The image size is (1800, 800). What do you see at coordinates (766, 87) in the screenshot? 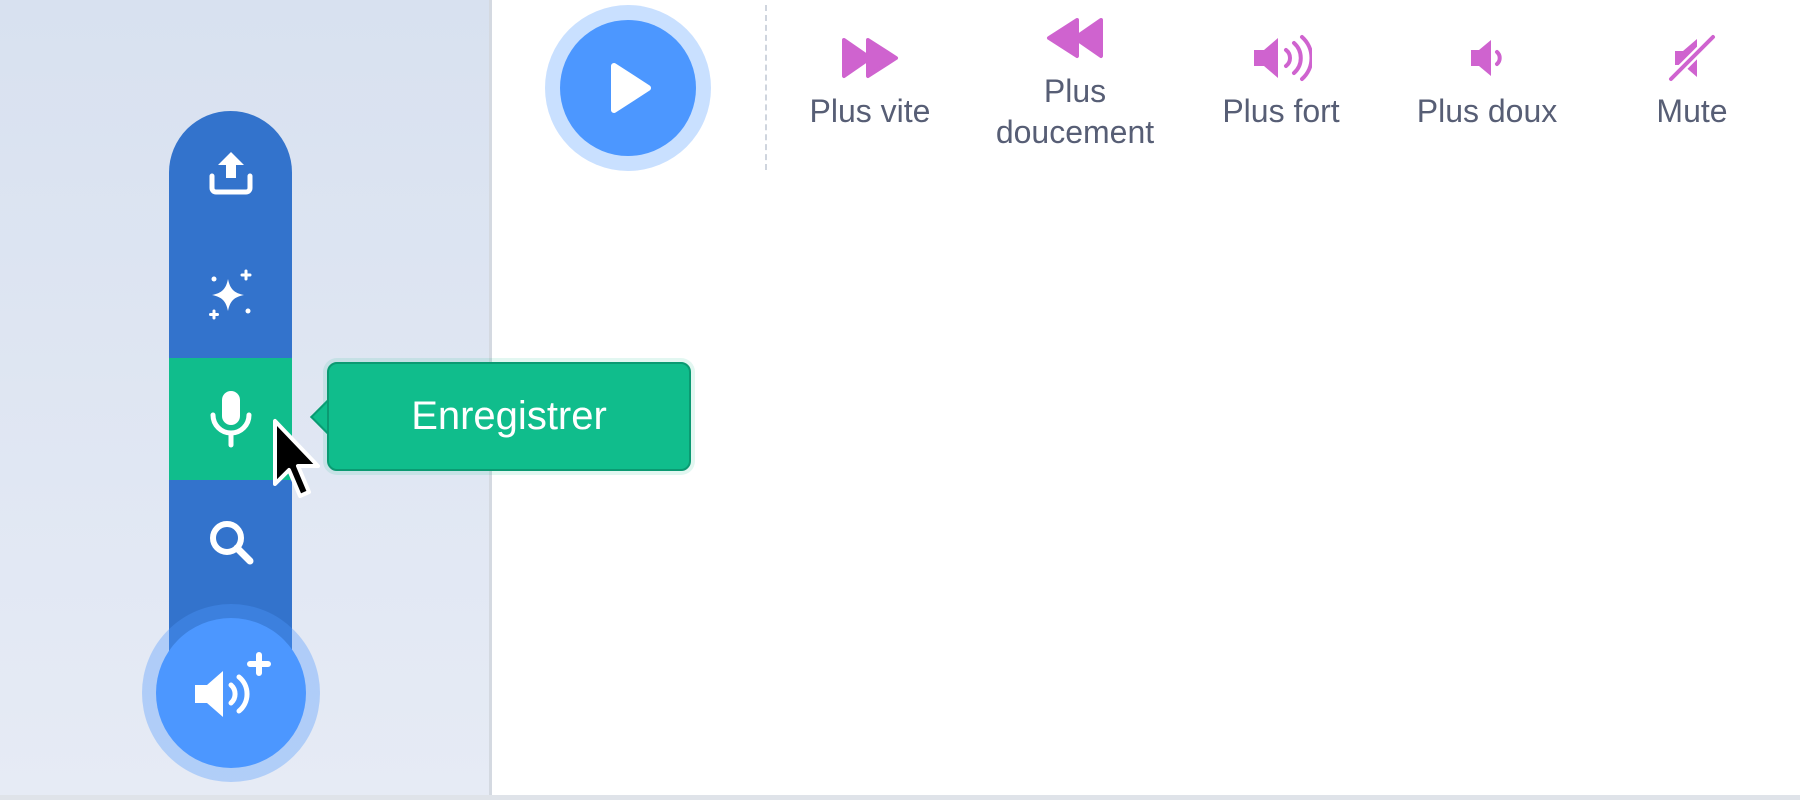
I see `toolbar-separator` at bounding box center [766, 87].